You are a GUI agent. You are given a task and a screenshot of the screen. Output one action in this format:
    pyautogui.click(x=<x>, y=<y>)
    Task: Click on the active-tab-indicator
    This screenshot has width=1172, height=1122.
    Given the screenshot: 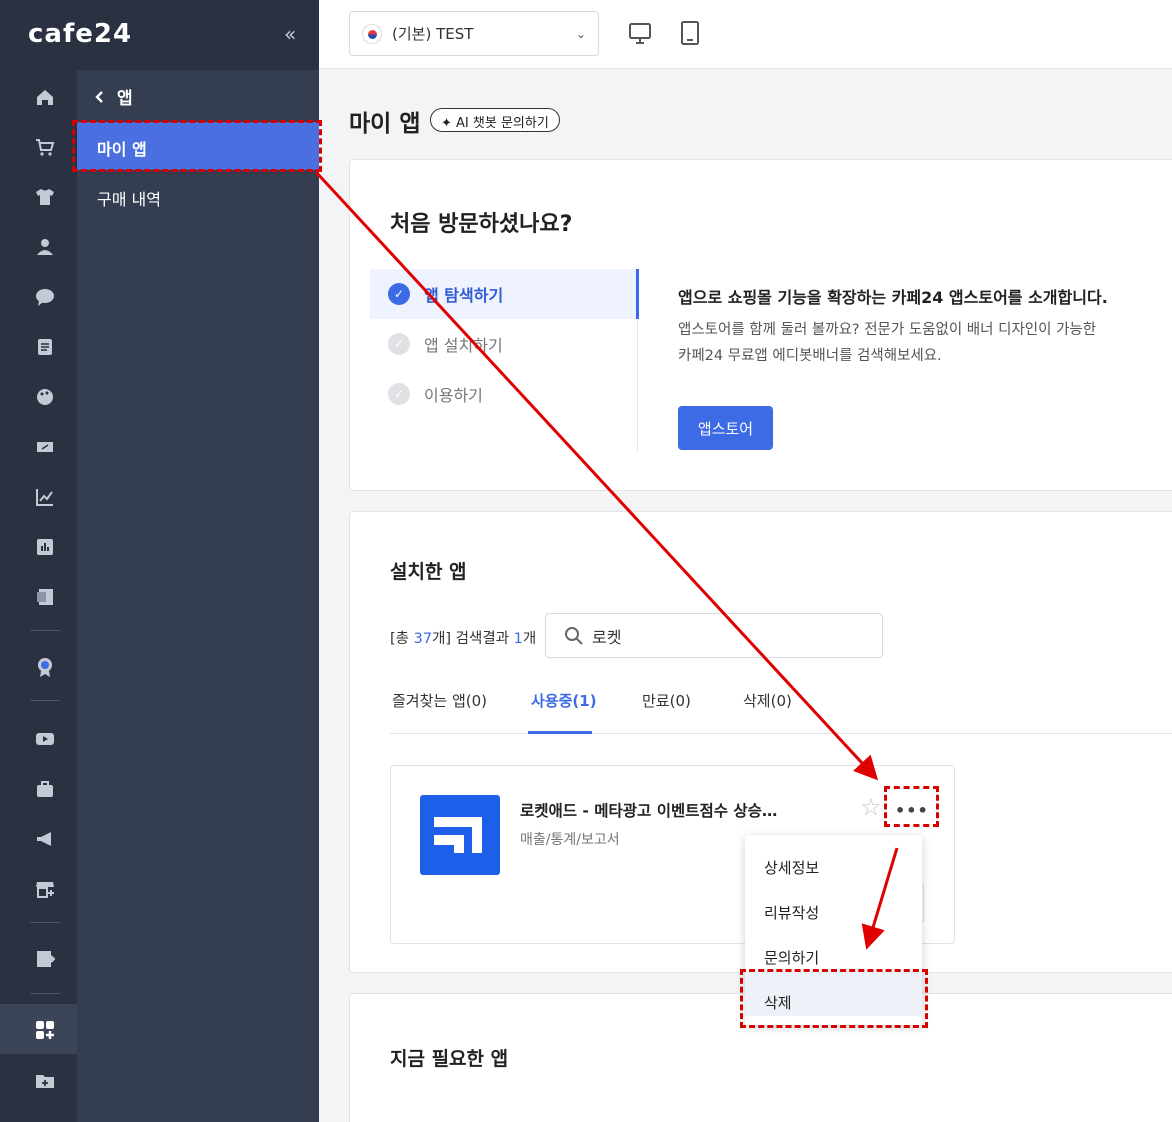 What is the action you would take?
    pyautogui.click(x=560, y=732)
    